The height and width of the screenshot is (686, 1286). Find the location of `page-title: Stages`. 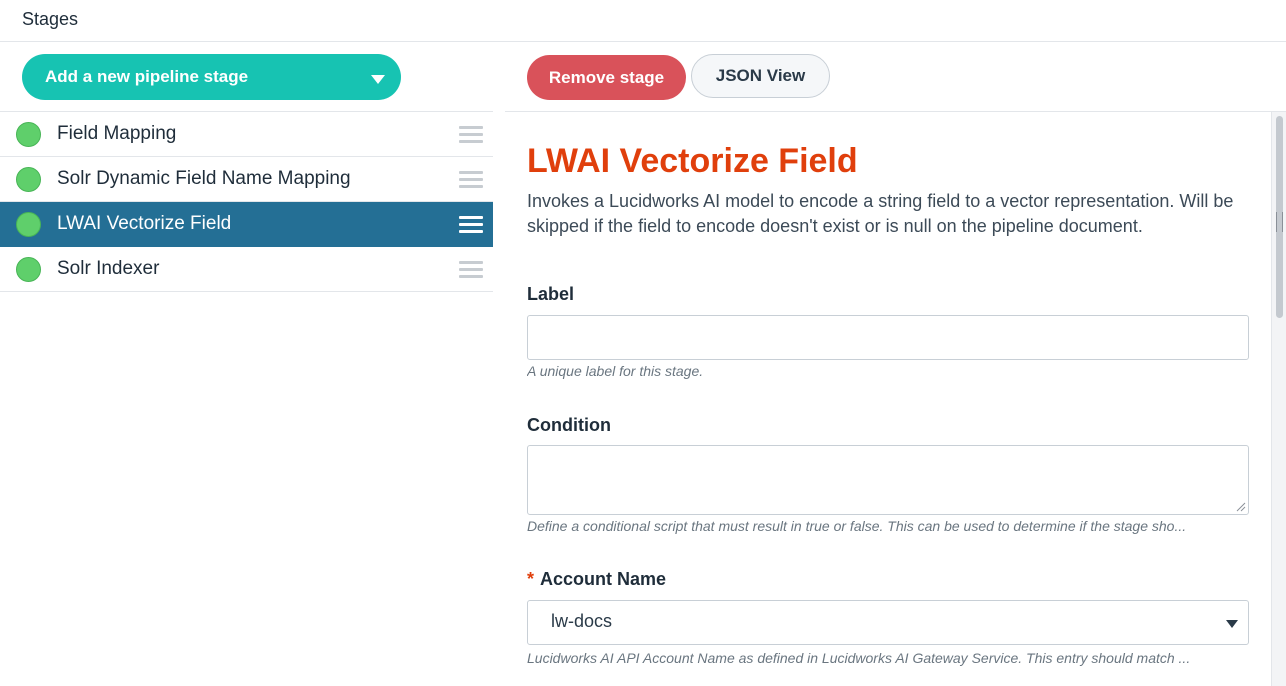

page-title: Stages is located at coordinates (50, 19).